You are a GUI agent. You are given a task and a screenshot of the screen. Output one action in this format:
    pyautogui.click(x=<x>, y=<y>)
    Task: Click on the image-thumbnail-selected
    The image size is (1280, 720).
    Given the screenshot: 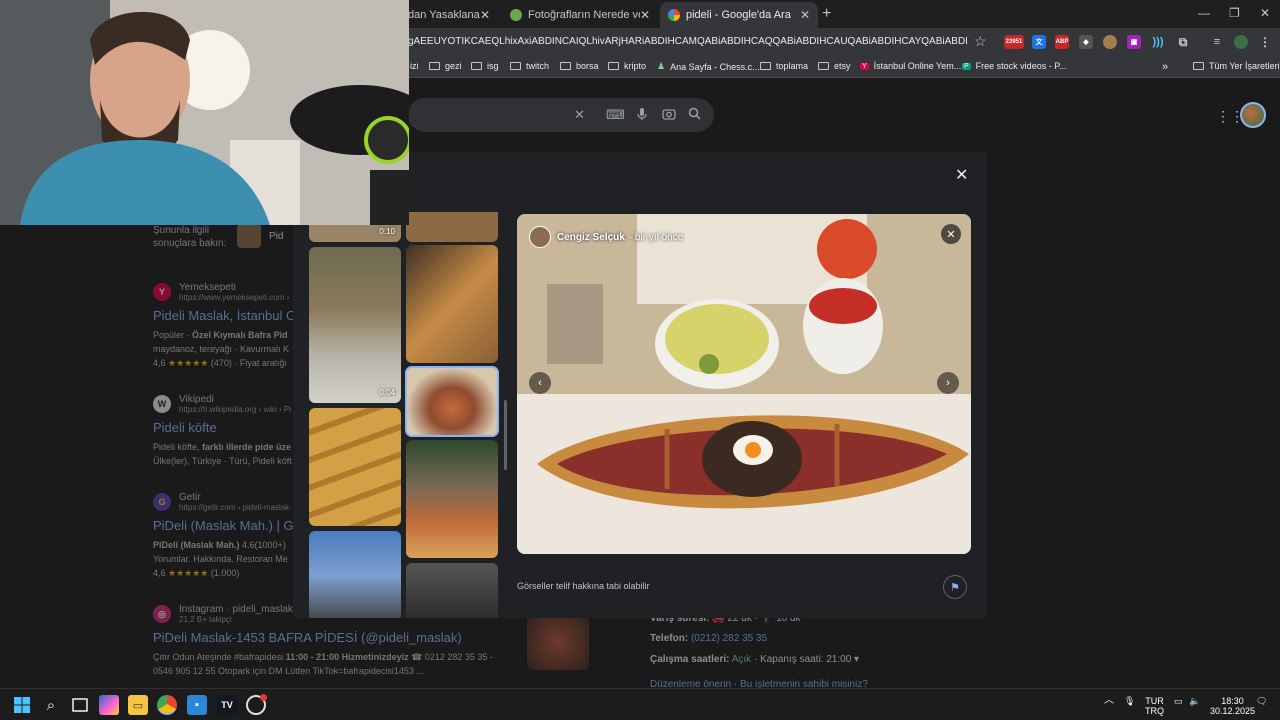 What is the action you would take?
    pyautogui.click(x=452, y=401)
    